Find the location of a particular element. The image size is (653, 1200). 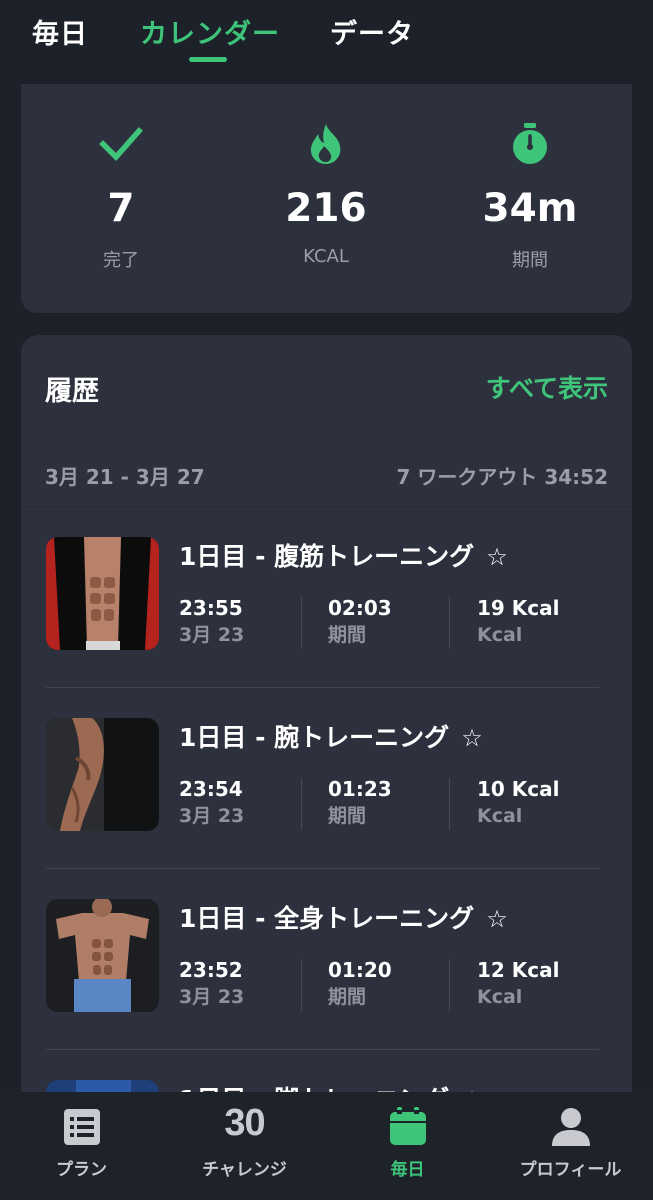

stat-value: 34m is located at coordinates (530, 208).